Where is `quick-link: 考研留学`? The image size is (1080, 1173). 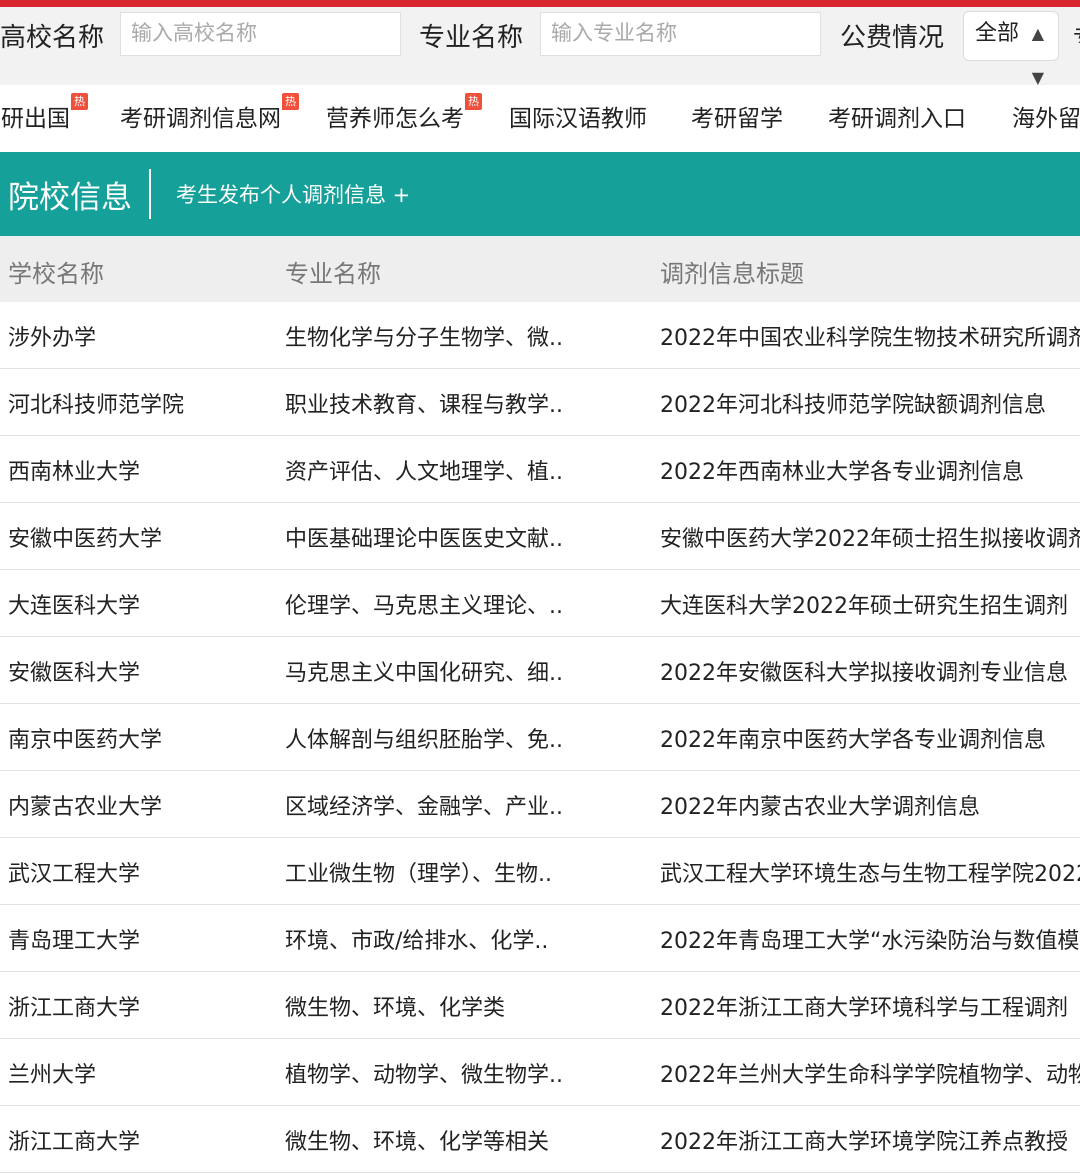
quick-link: 考研留学 is located at coordinates (737, 116).